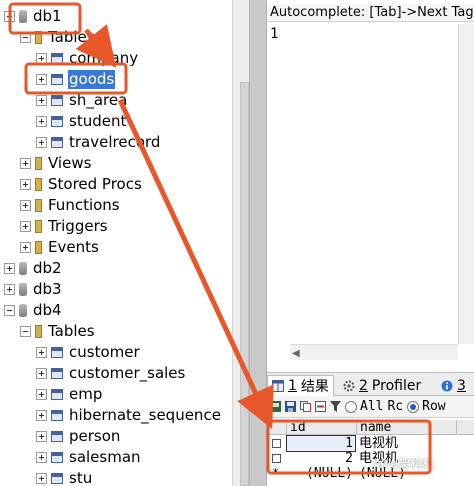  What do you see at coordinates (76, 79) in the screenshot?
I see `tree-item-goods: goods` at bounding box center [76, 79].